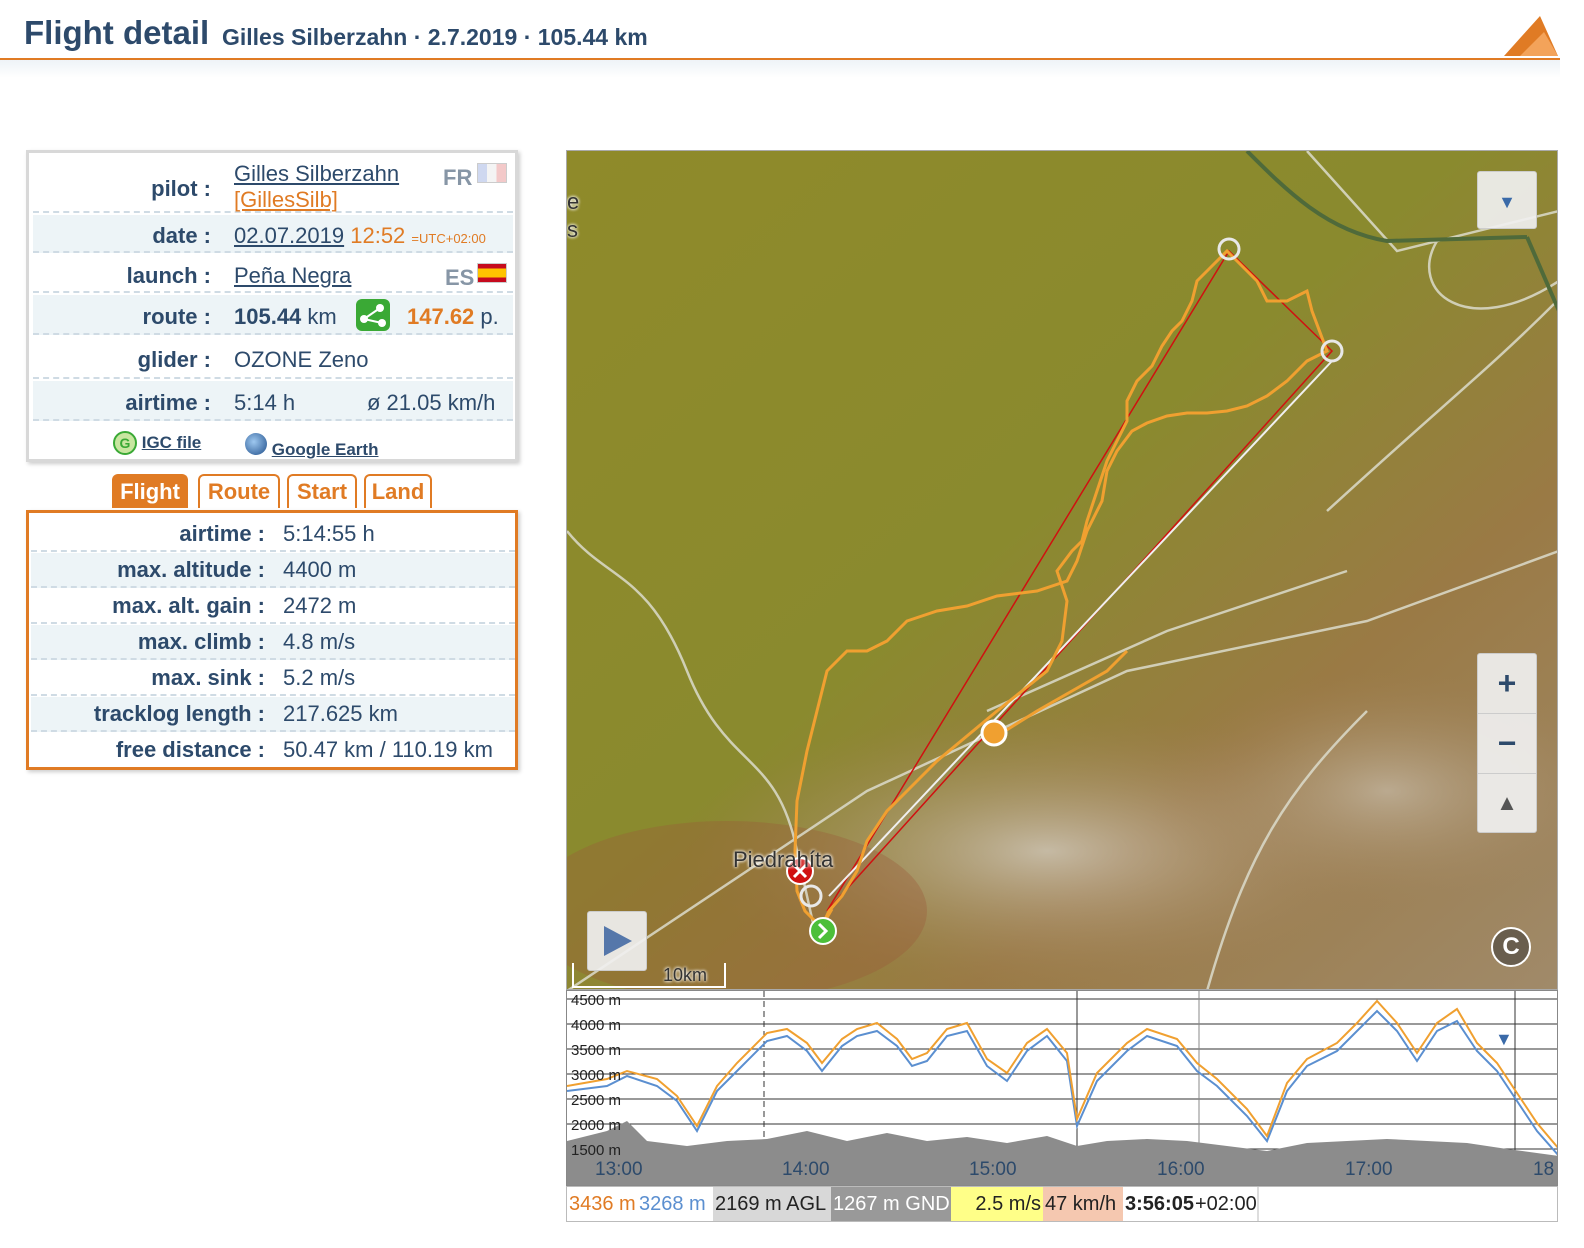 The width and height of the screenshot is (1584, 1248). What do you see at coordinates (373, 315) in the screenshot?
I see `route-type-icon` at bounding box center [373, 315].